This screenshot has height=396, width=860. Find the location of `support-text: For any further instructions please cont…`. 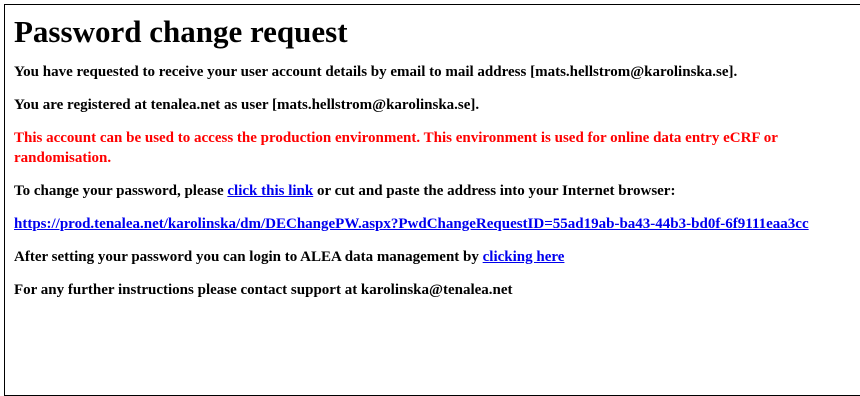

support-text: For any further instructions please cont… is located at coordinates (263, 290).